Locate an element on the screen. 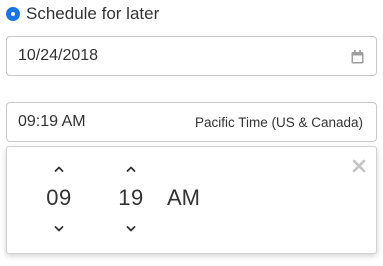 Image resolution: width=383 pixels, height=266 pixels. hour-decrement-chevron-down-icon is located at coordinates (59, 229).